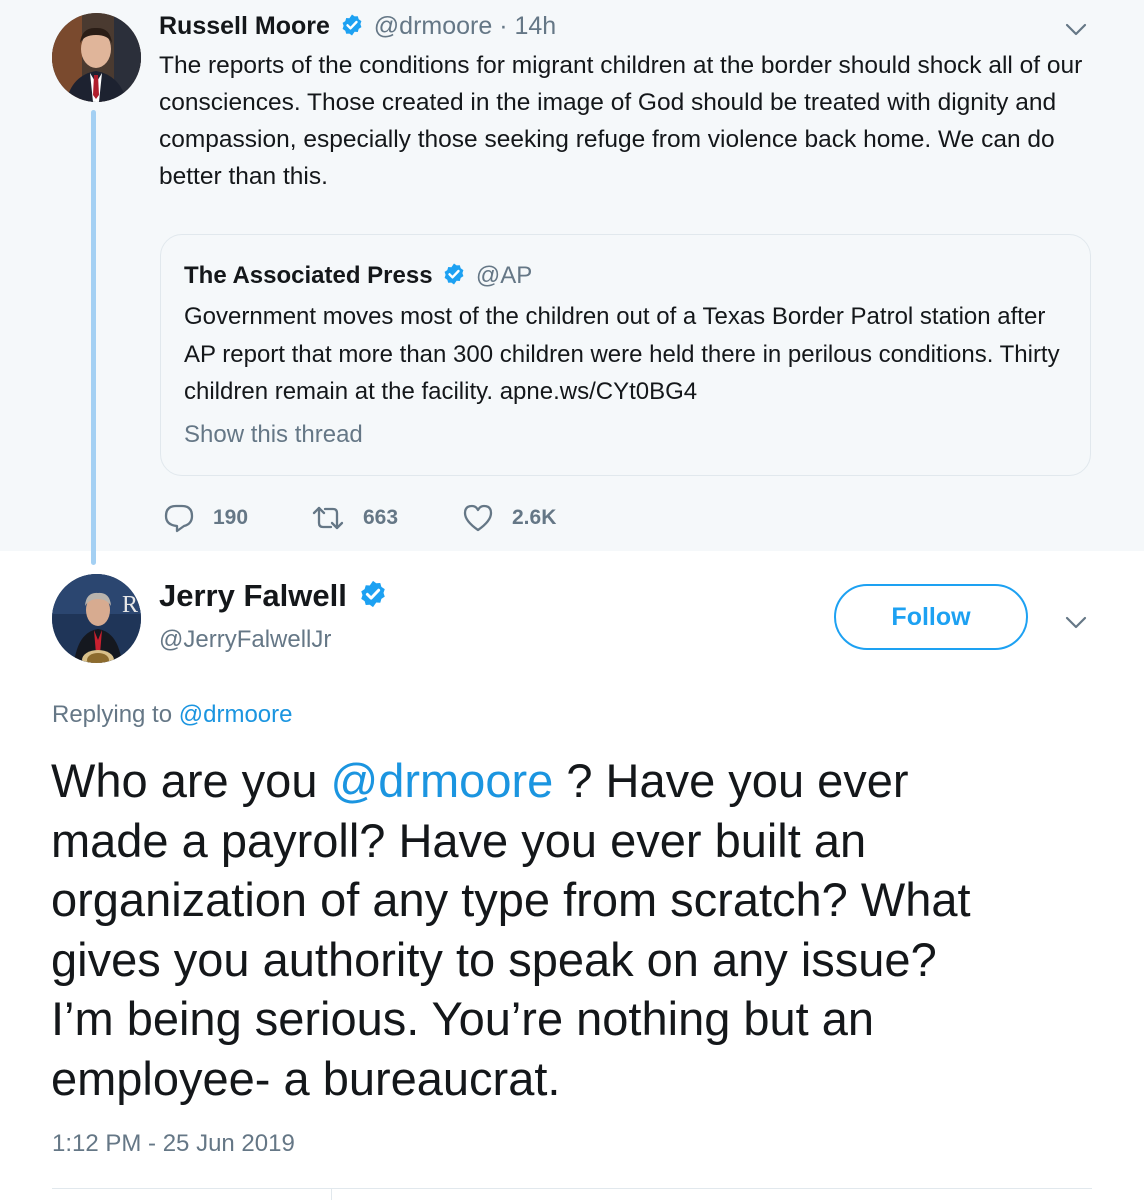 The width and height of the screenshot is (1144, 1200). Describe the element at coordinates (504, 275) in the screenshot. I see `quoted-author-handle: @AP` at that location.